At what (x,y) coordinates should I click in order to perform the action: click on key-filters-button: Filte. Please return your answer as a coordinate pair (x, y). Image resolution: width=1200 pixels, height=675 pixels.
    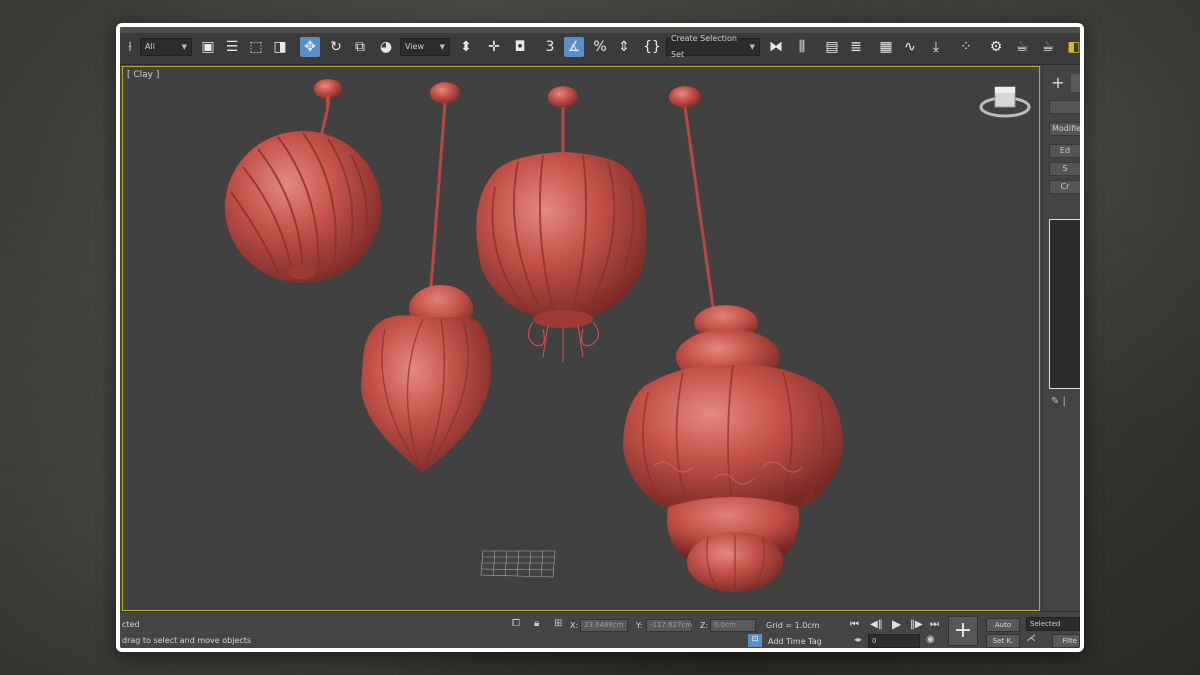
    Looking at the image, I should click on (1066, 641).